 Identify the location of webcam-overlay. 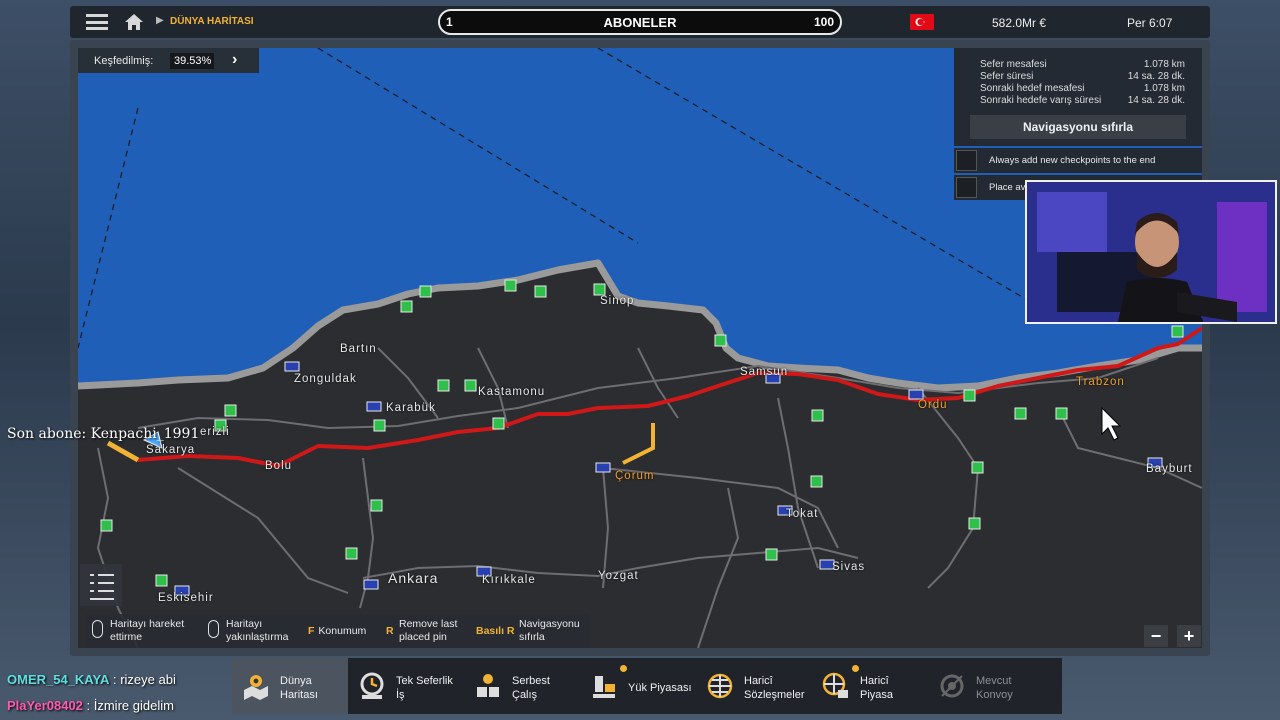
(1151, 252).